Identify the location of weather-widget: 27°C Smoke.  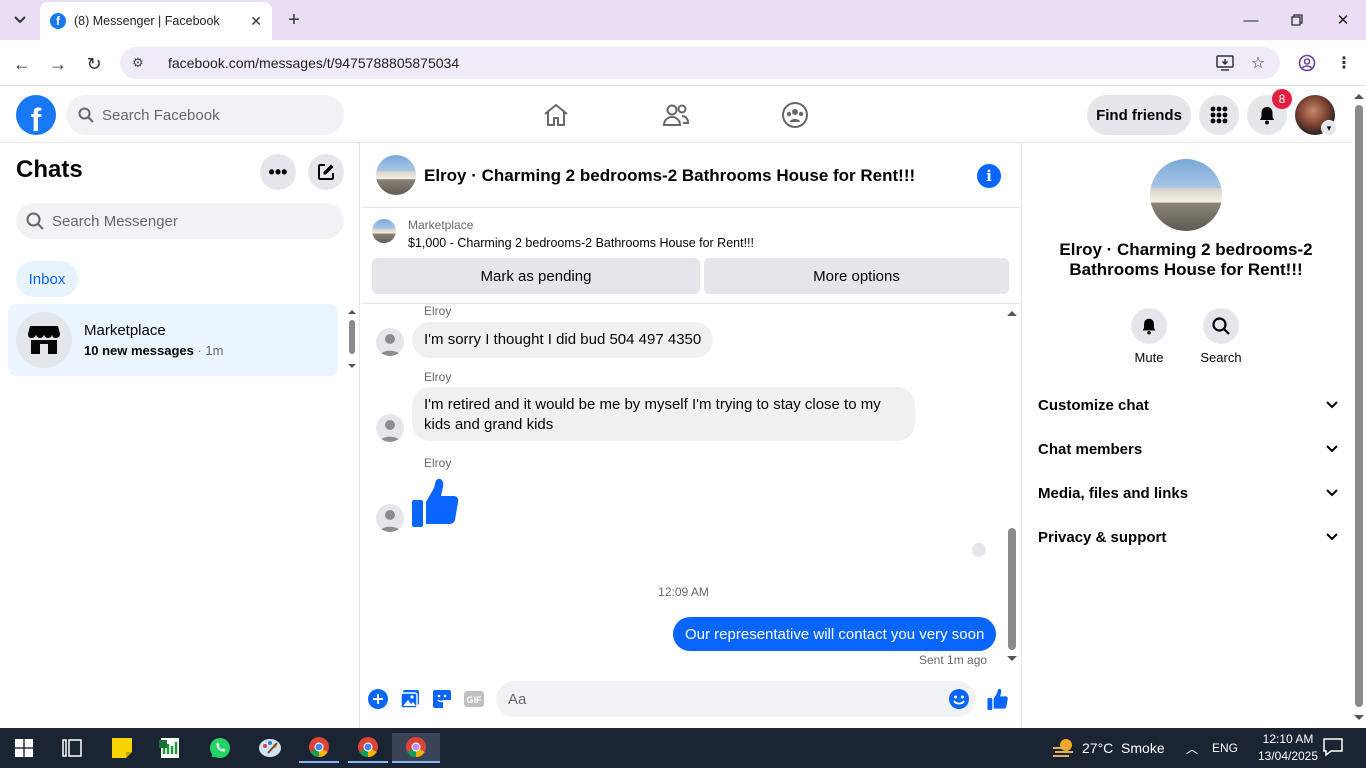
(1108, 748).